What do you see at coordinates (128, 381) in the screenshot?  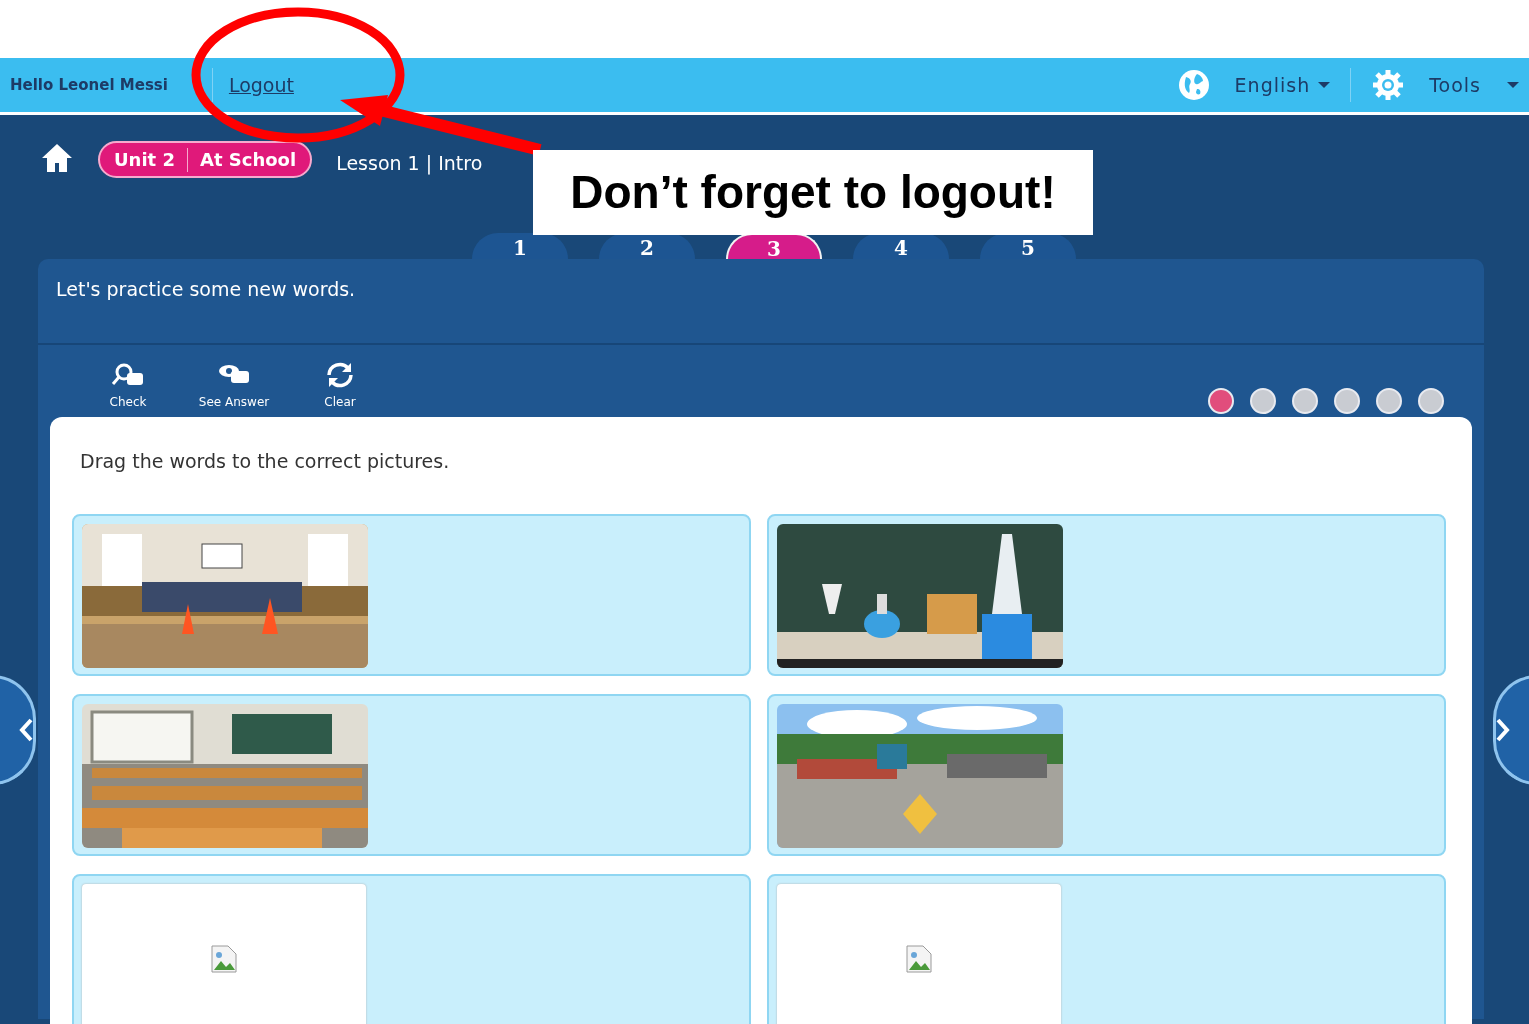 I see `tool-button: Check` at bounding box center [128, 381].